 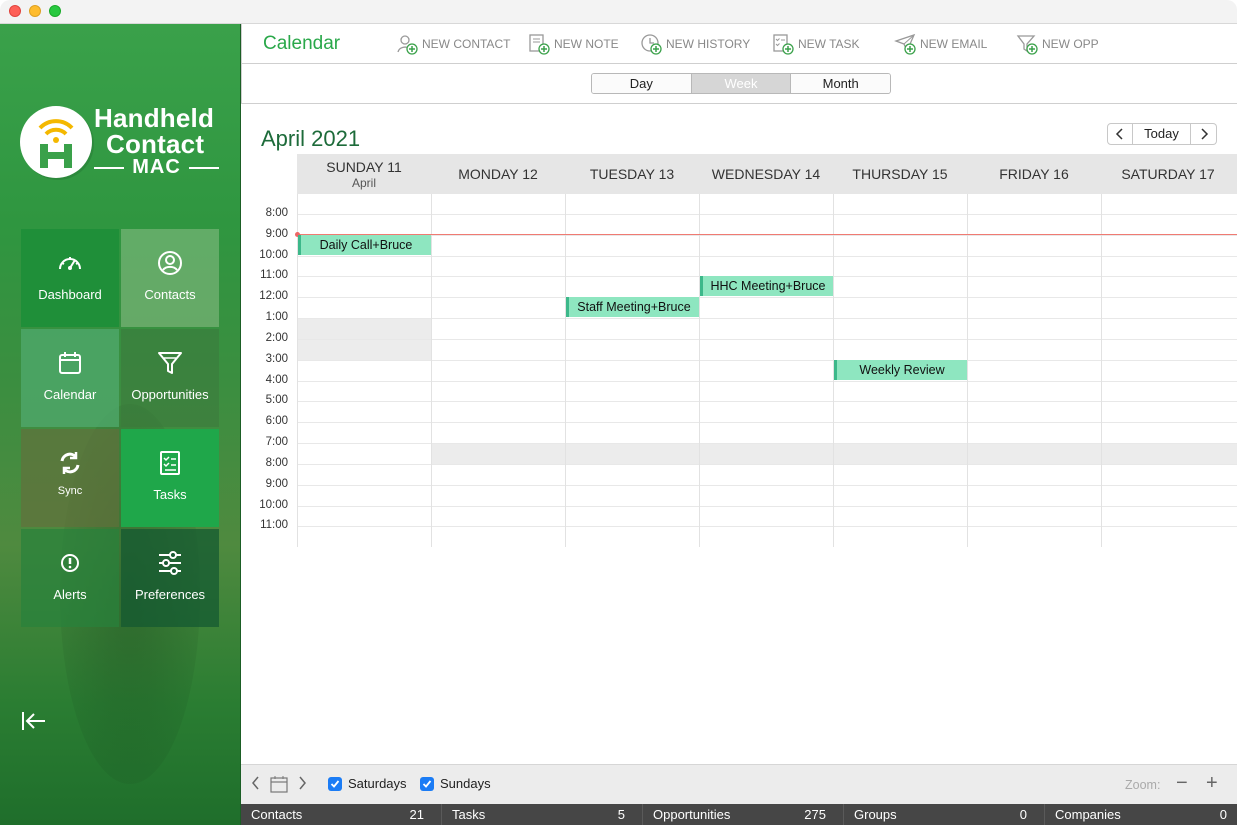 I want to click on sidebar-item-label: Preferences, so click(x=170, y=594).